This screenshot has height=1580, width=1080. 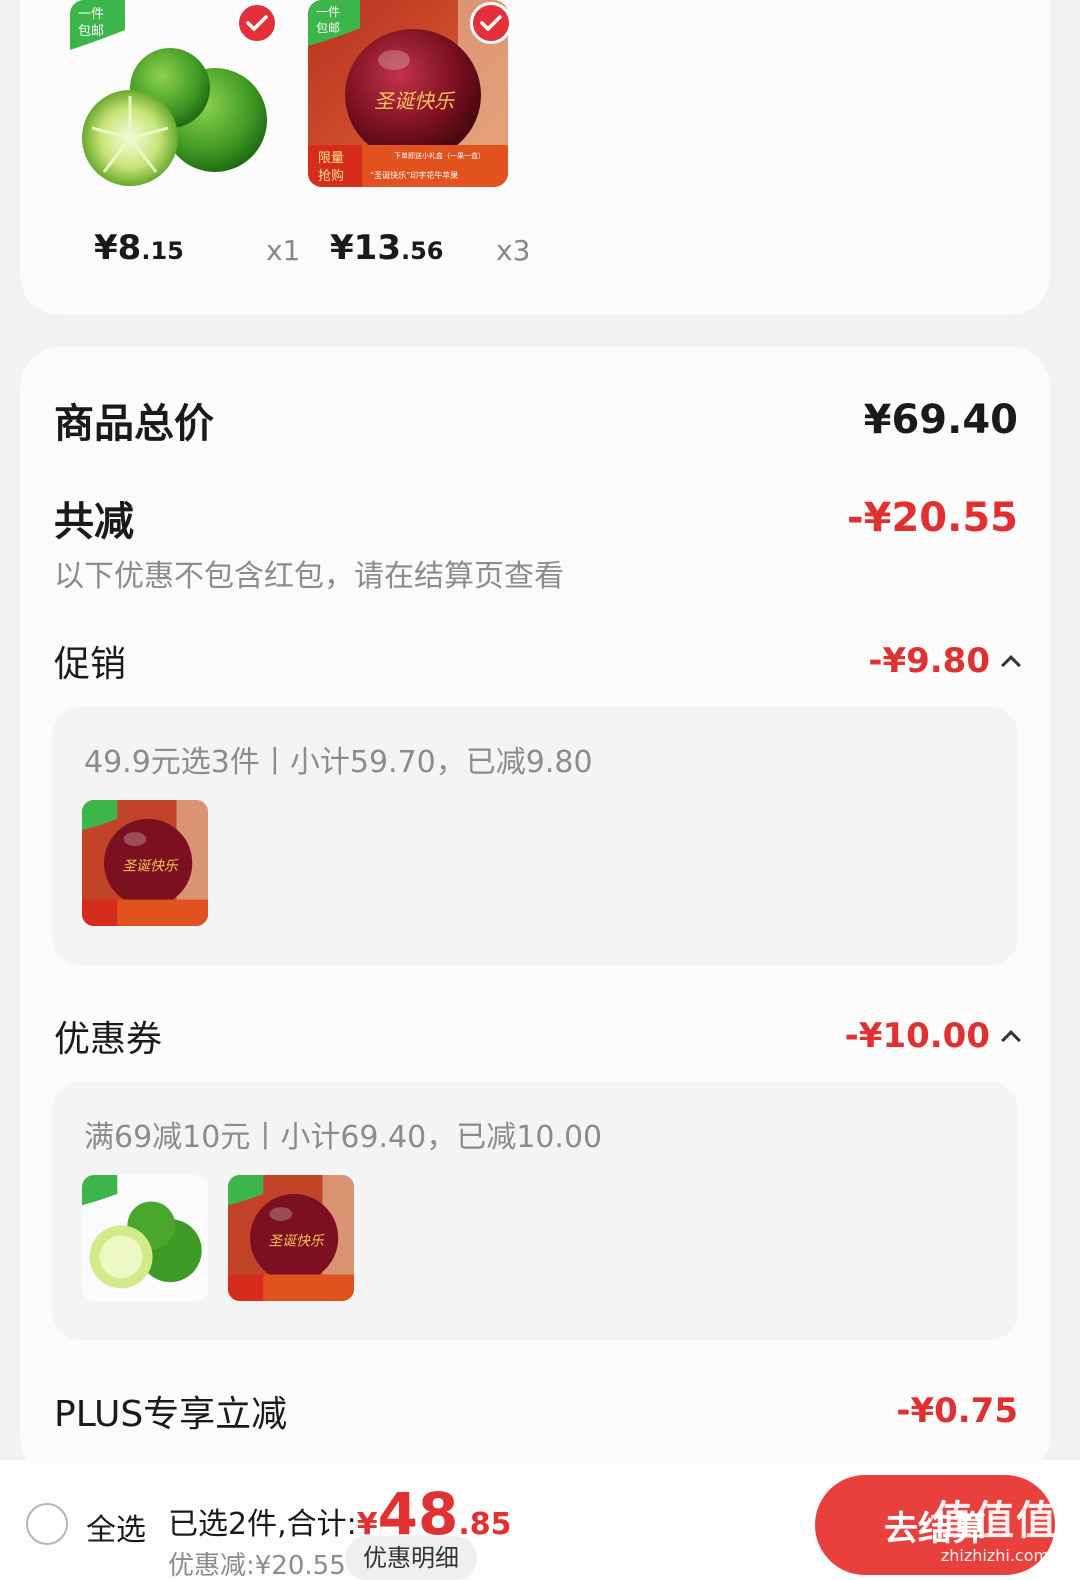 What do you see at coordinates (257, 1565) in the screenshot?
I see `discount-summary: 优惠减:¥20.55` at bounding box center [257, 1565].